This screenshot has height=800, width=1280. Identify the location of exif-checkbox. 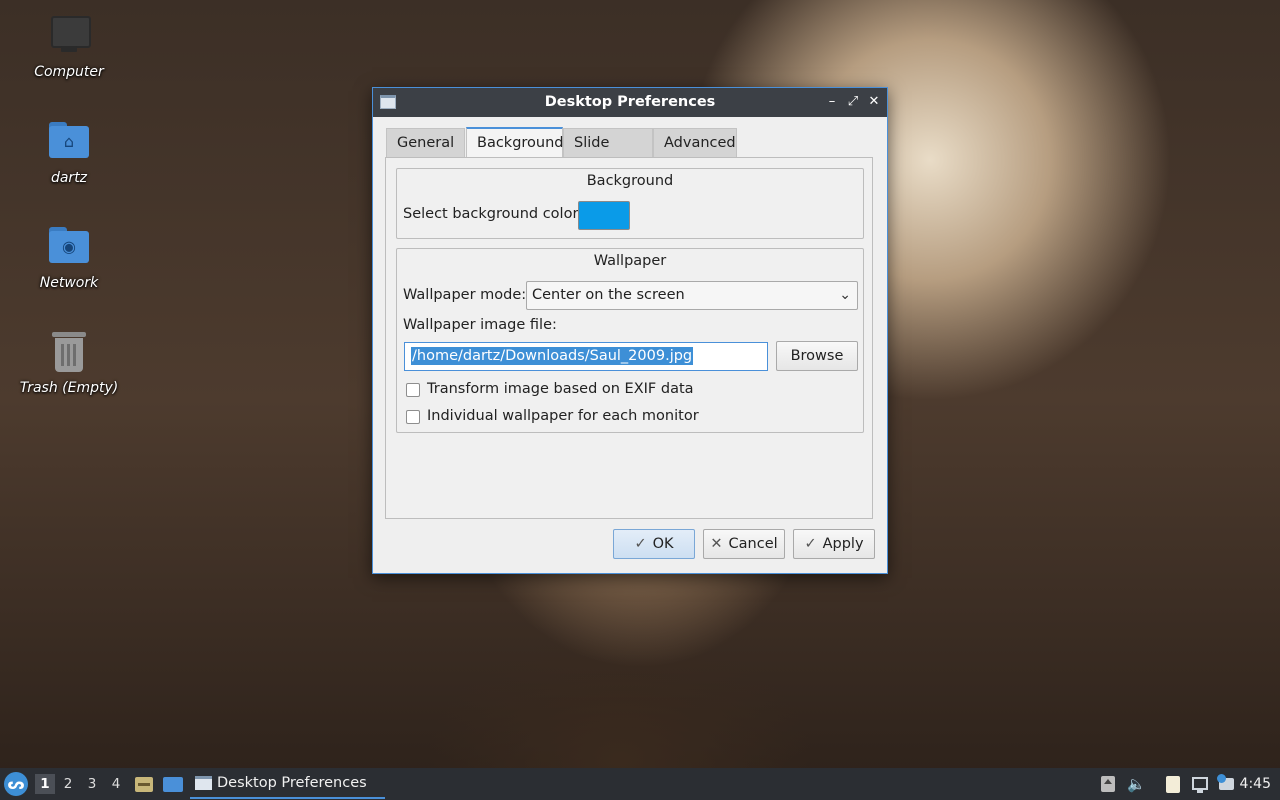
(413, 390).